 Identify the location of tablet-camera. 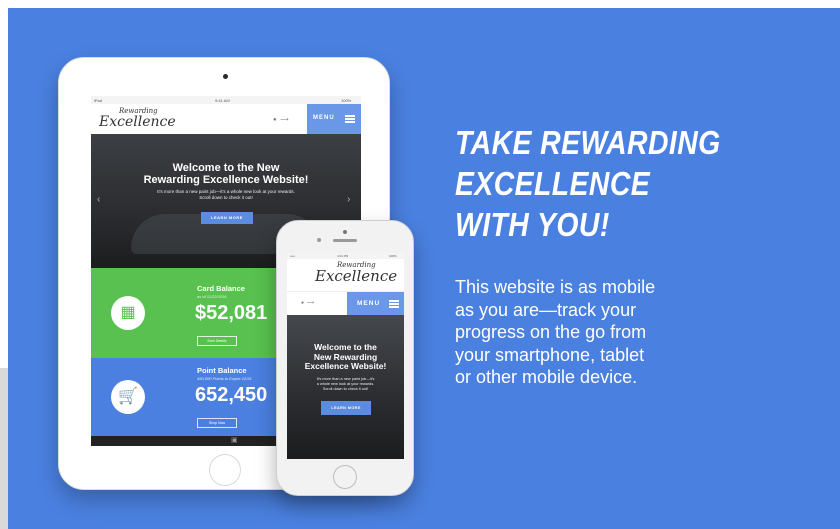
(225, 76).